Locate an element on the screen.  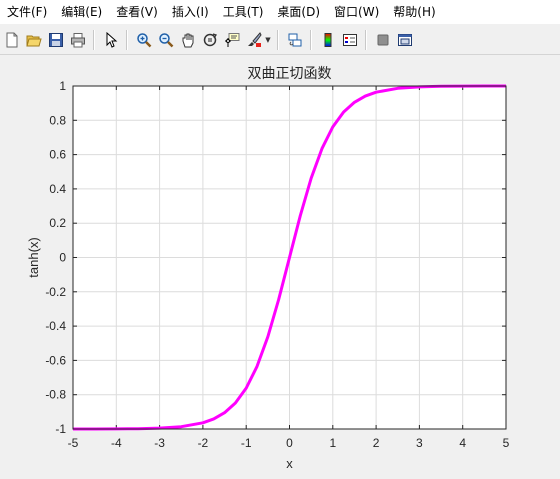
menu-file: 文件(F) is located at coordinates (27, 12).